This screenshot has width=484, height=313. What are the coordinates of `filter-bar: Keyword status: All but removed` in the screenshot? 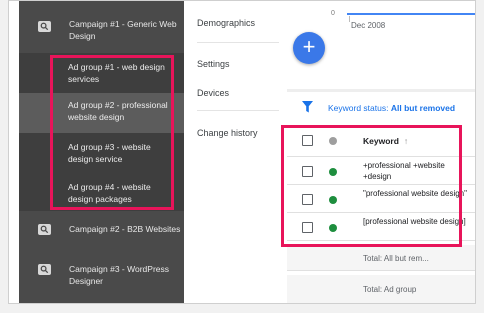 It's located at (381, 108).